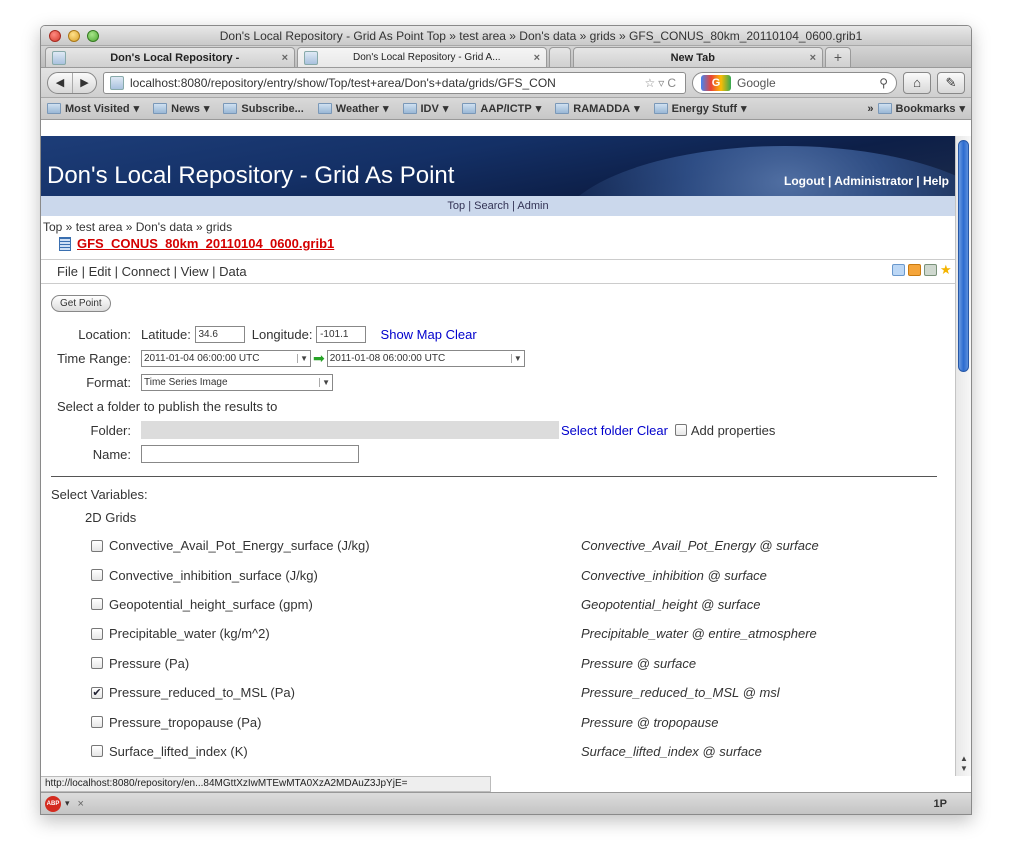  Describe the element at coordinates (951, 82) in the screenshot. I see `wrench-button: ✎` at that location.